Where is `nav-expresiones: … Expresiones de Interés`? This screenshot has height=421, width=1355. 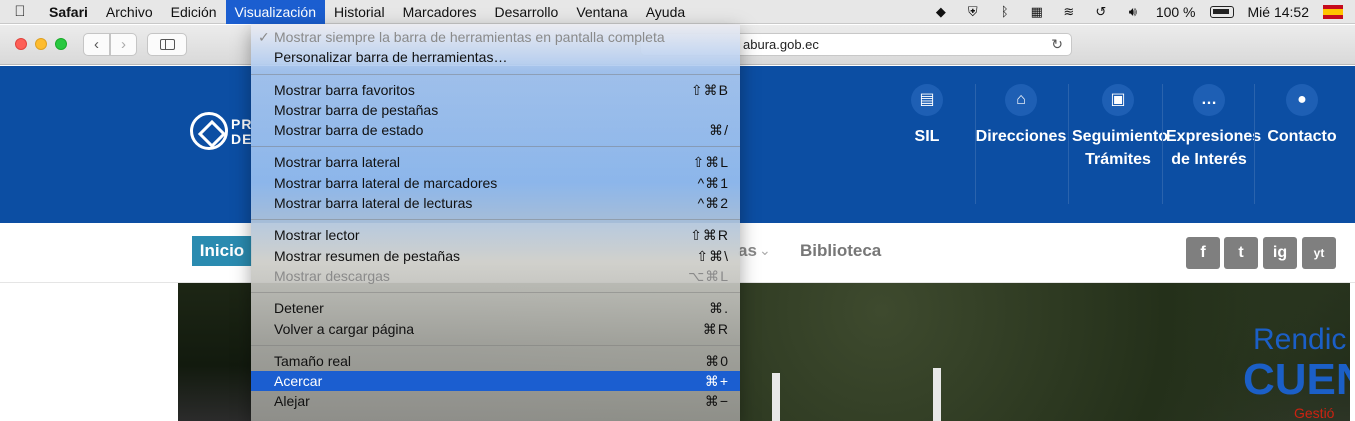
nav-expresiones: … Expresiones de Interés is located at coordinates (1213, 127).